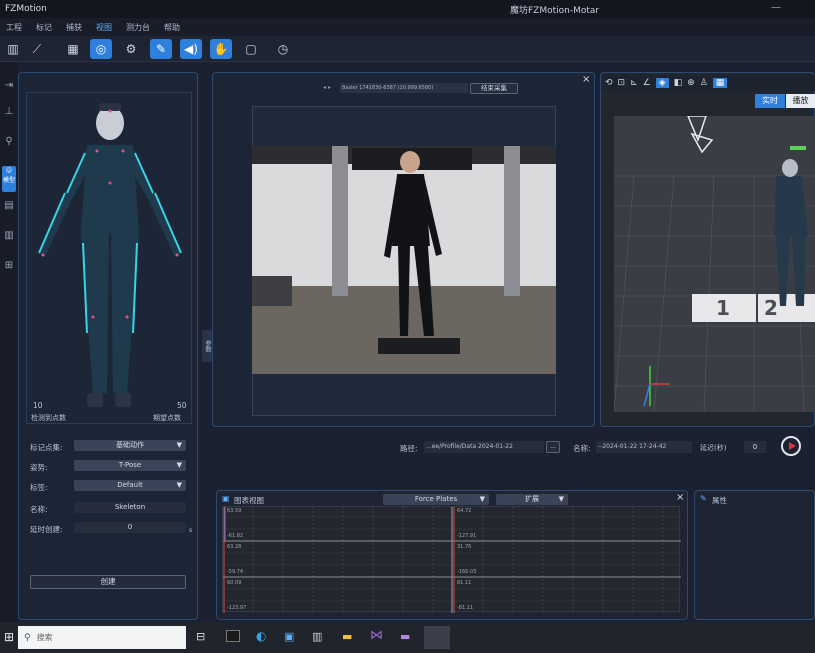 Image resolution: width=815 pixels, height=653 pixels. I want to click on side-tool-model-label: 模型, so click(8, 180).